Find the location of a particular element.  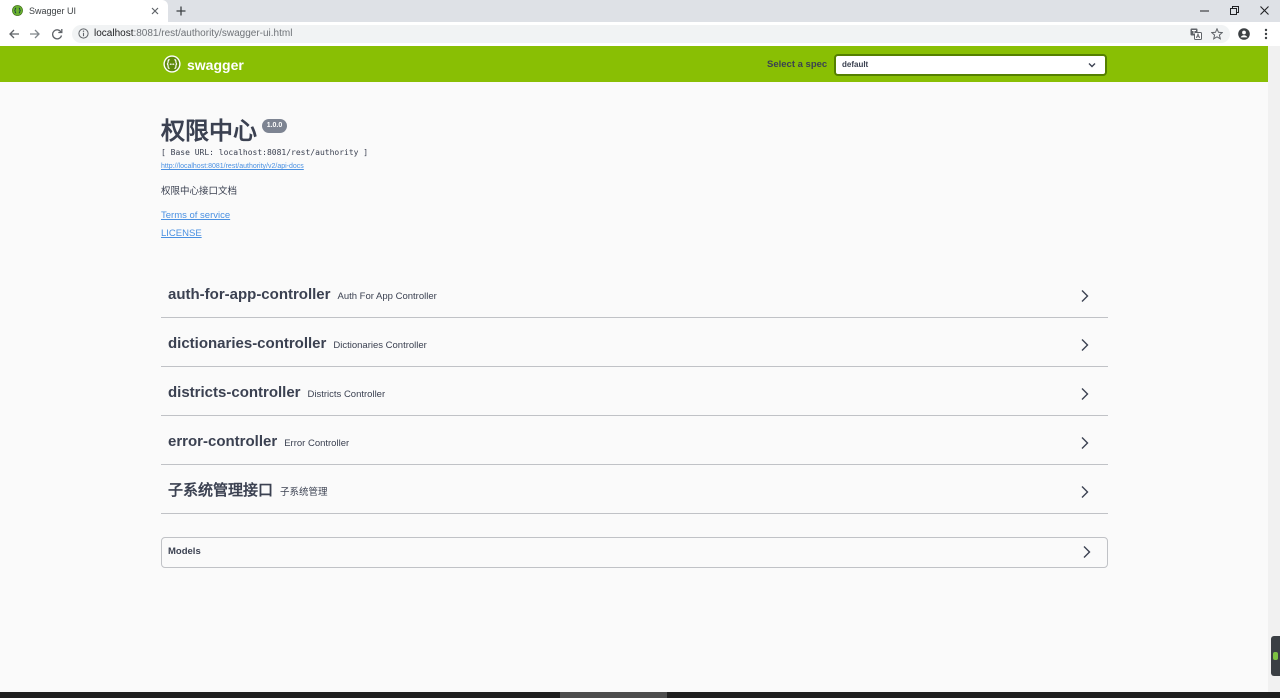

vertical-scrollbar is located at coordinates (1274, 369).